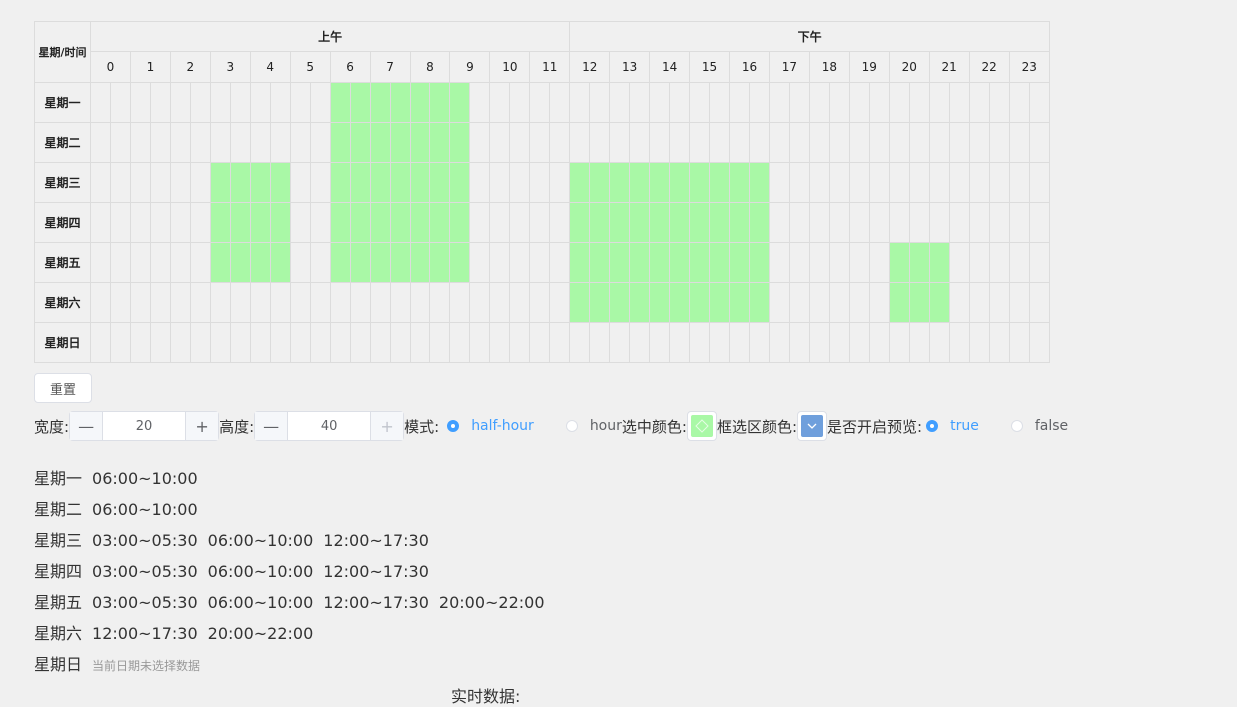  I want to click on height-input: 40, so click(329, 426).